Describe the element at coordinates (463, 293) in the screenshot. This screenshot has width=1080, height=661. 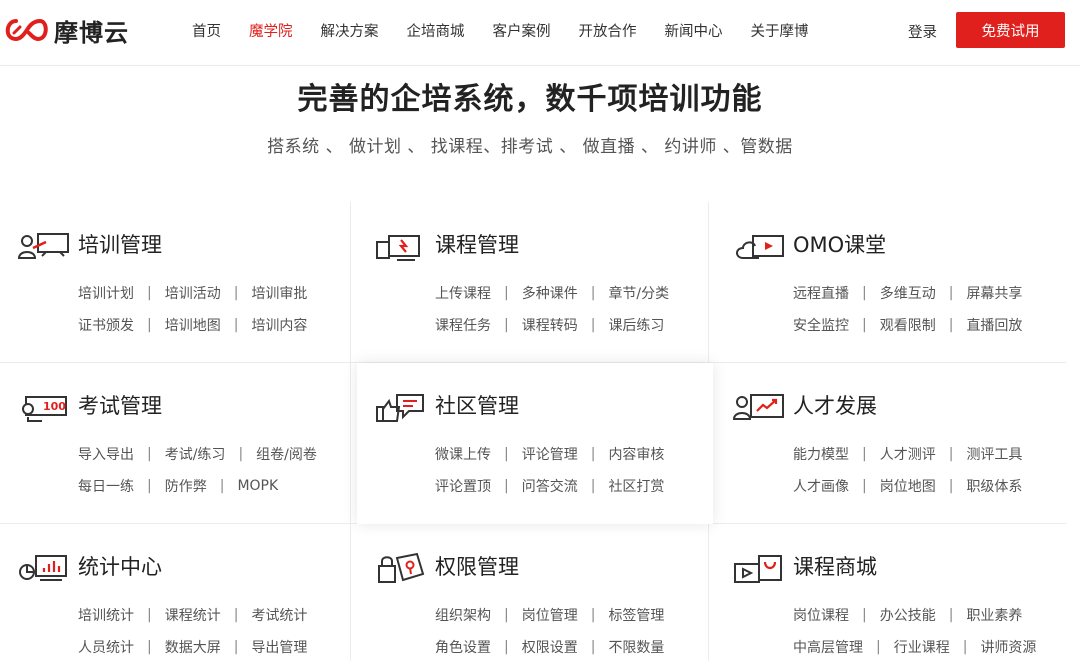
I see `feature-link: 上传课程` at that location.